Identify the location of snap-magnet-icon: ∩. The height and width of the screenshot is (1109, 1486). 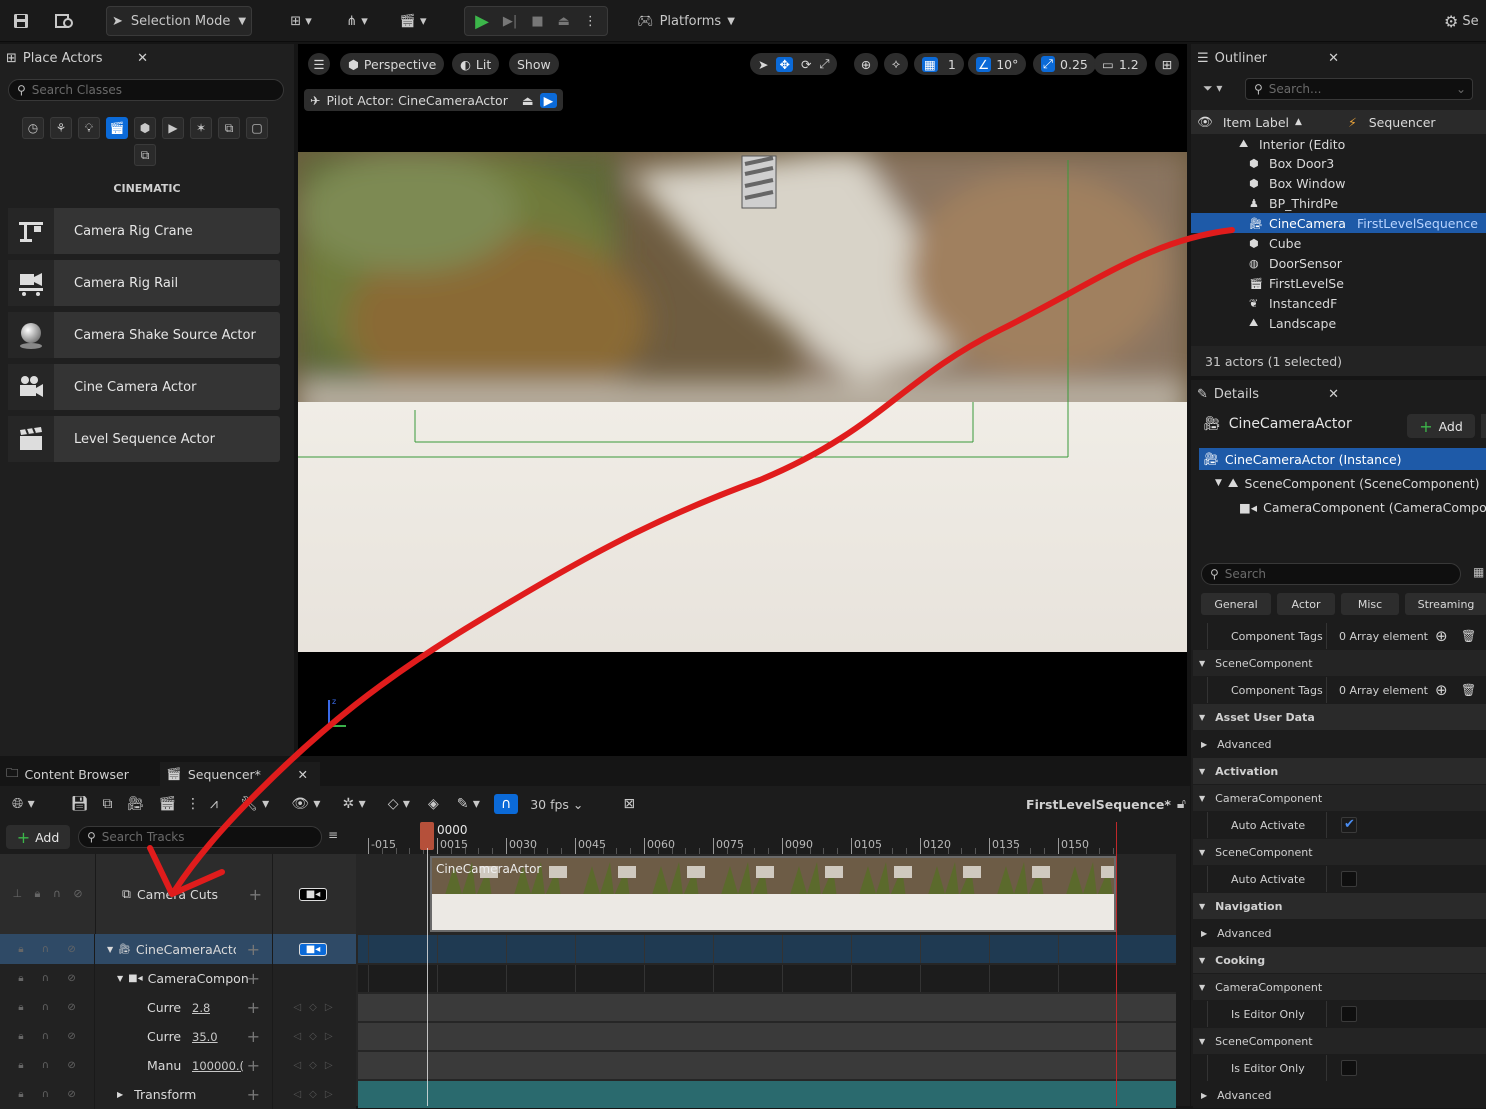
(506, 804).